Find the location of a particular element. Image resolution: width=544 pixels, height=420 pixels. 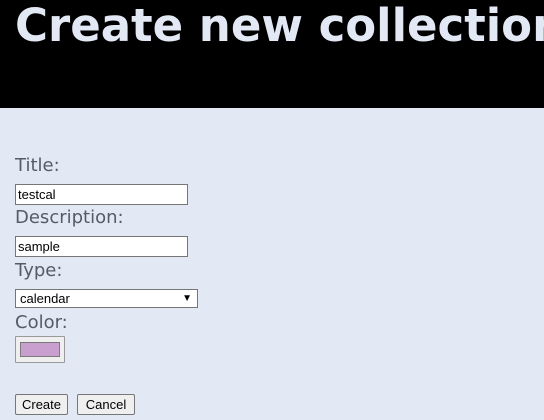

color-swatch is located at coordinates (40, 349).